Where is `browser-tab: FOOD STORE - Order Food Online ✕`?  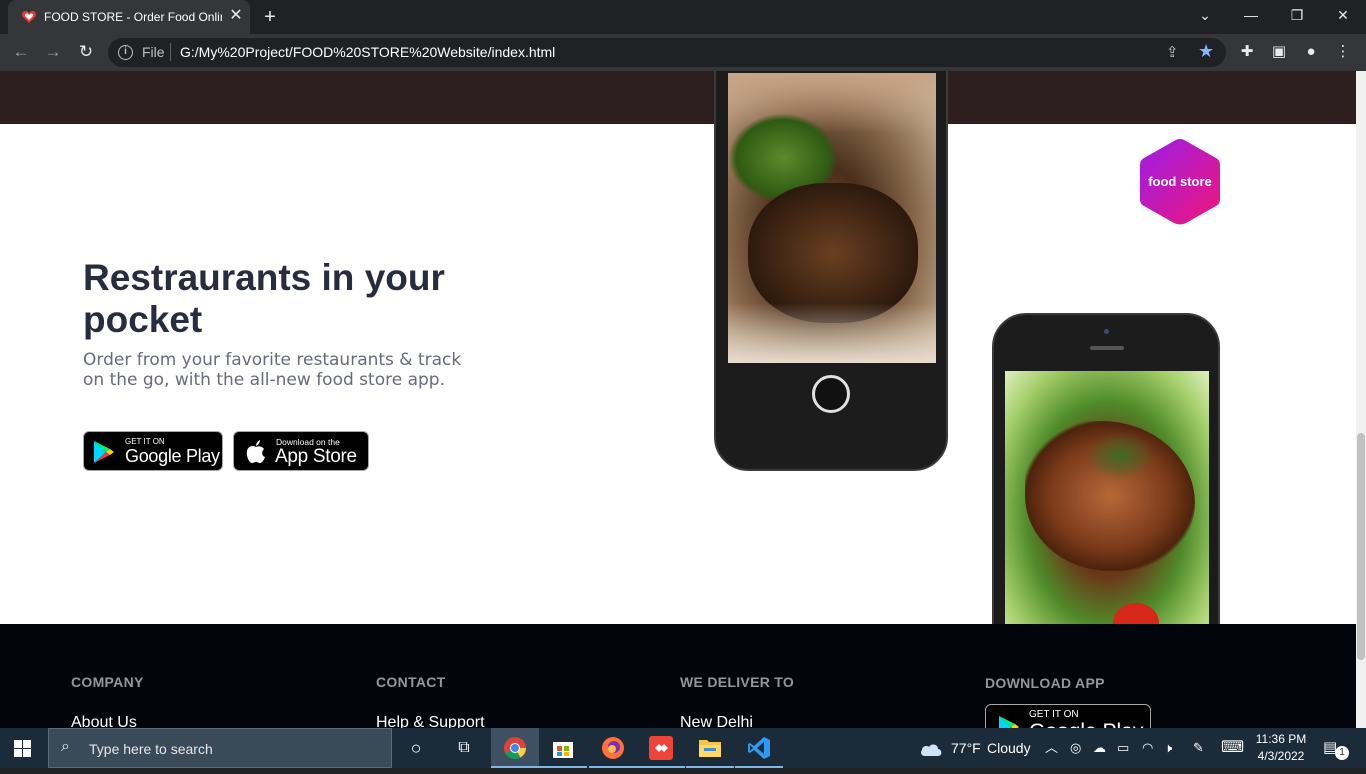 browser-tab: FOOD STORE - Order Food Online ✕ is located at coordinates (129, 17).